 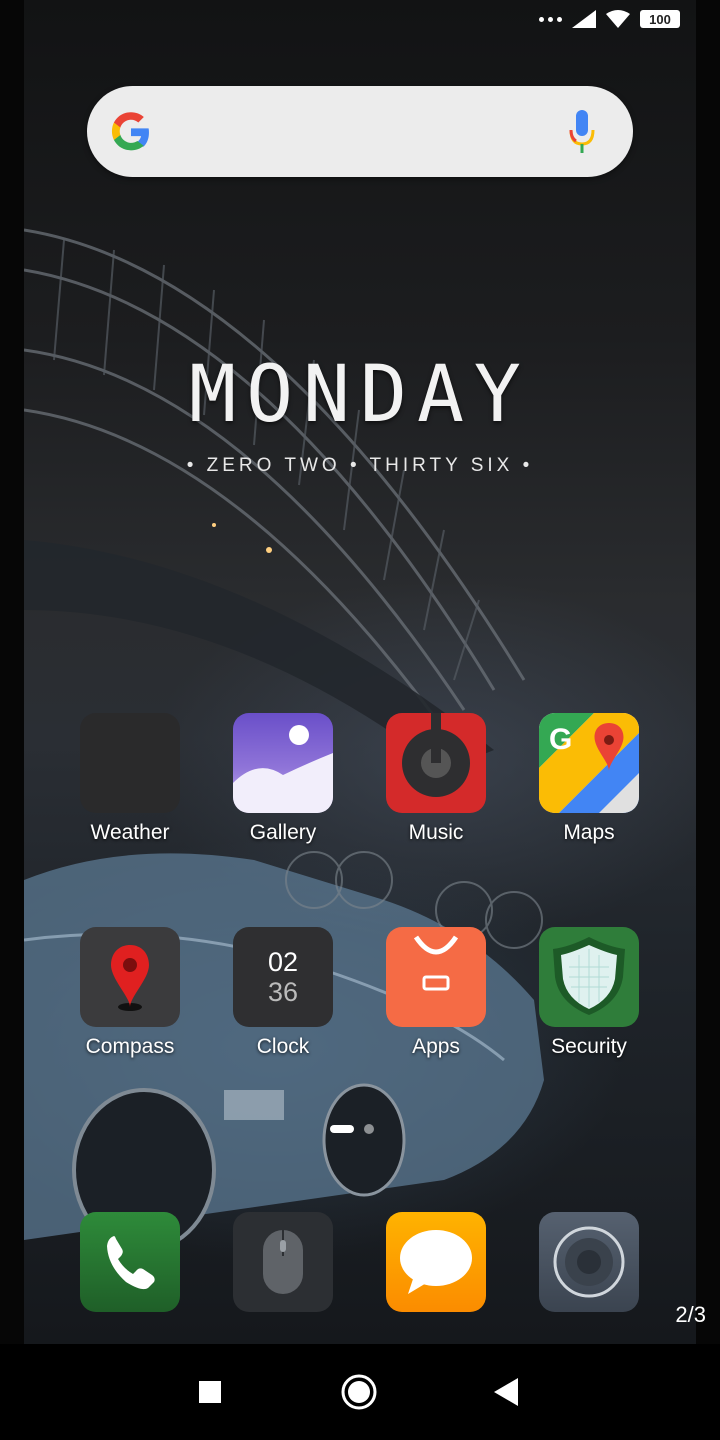 I want to click on dock-messages, so click(x=436, y=1262).